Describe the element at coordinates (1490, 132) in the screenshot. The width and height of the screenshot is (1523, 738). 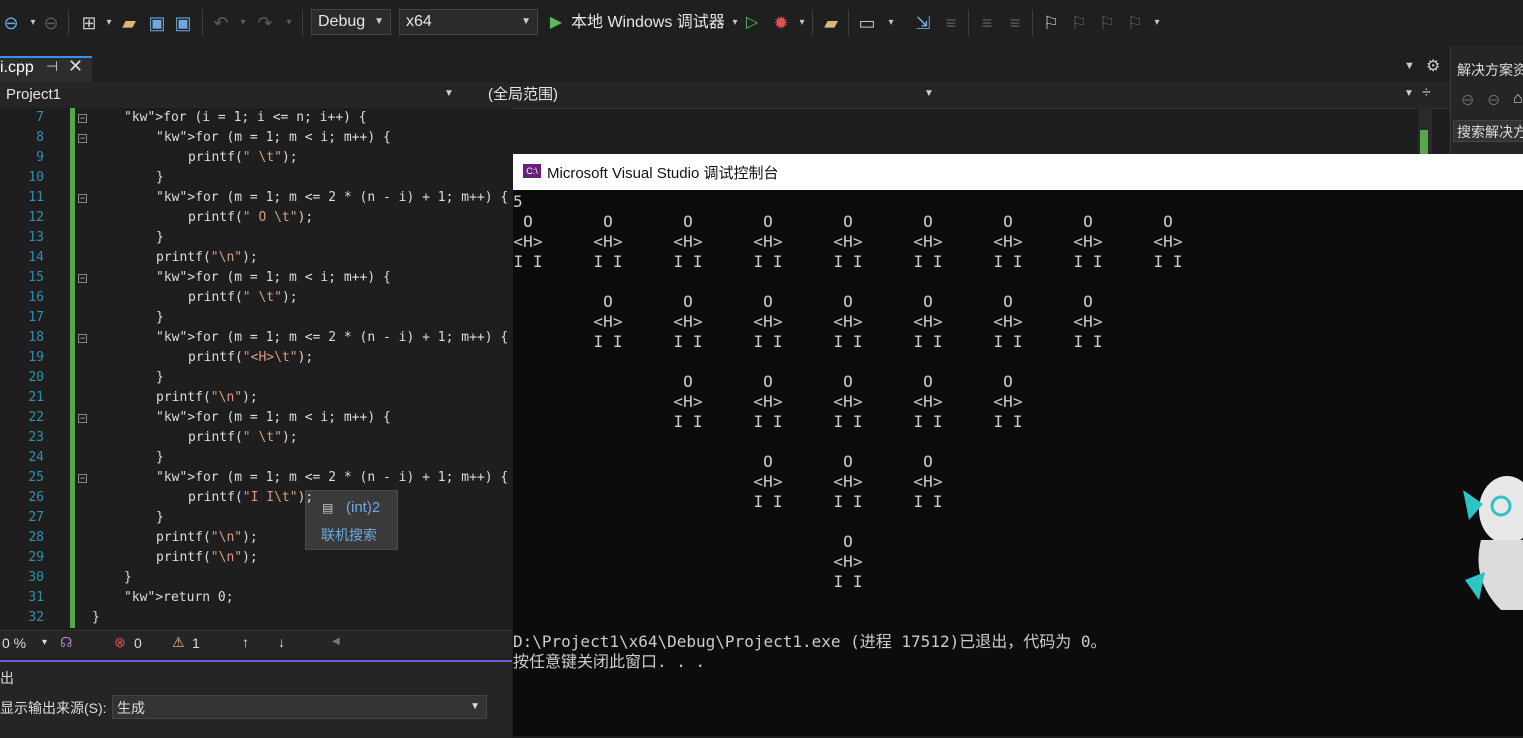
I see `solution-search-input: 搜索解决方` at that location.